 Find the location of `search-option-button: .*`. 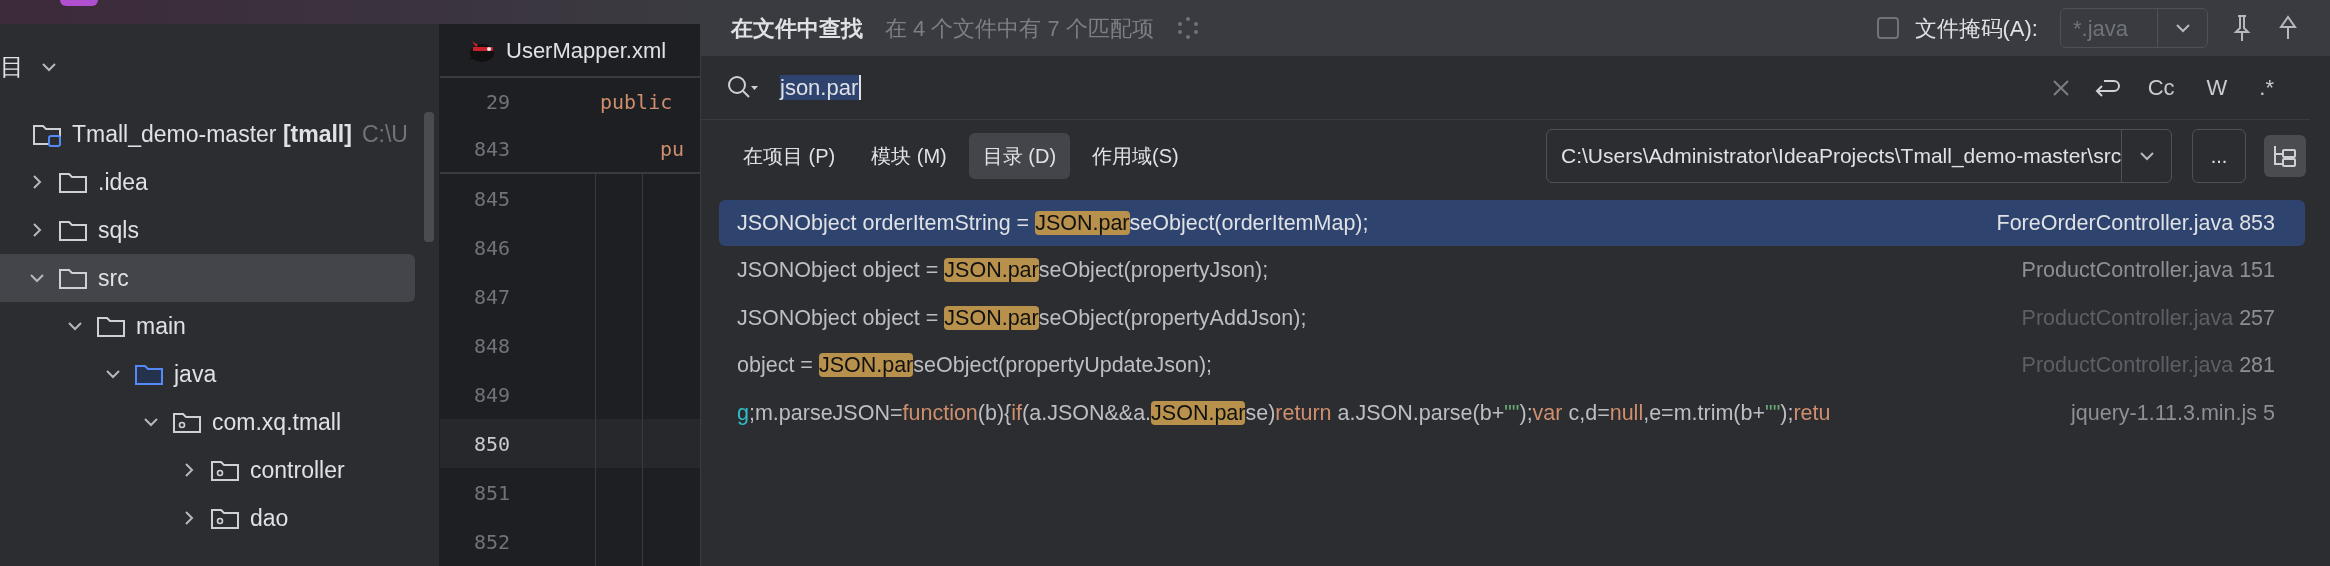

search-option-button: .* is located at coordinates (2266, 87).